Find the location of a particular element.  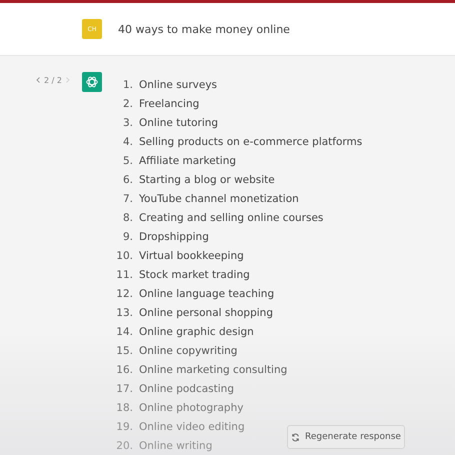

list-number: 14. is located at coordinates (124, 332).